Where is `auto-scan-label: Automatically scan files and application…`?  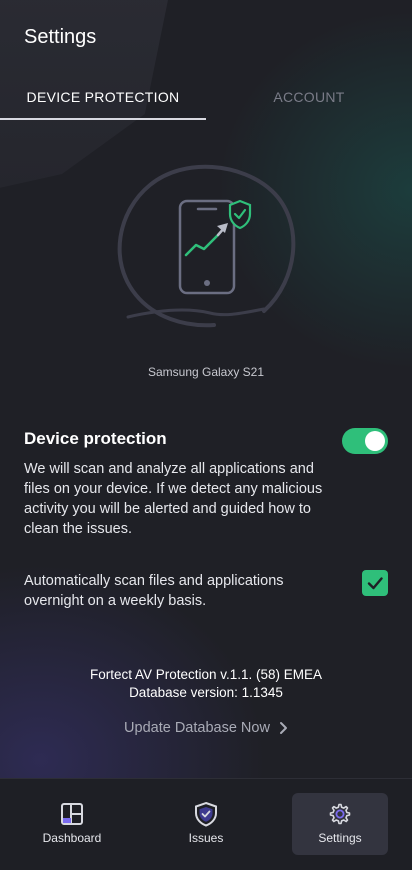
auto-scan-label: Automatically scan files and application… is located at coordinates (154, 591).